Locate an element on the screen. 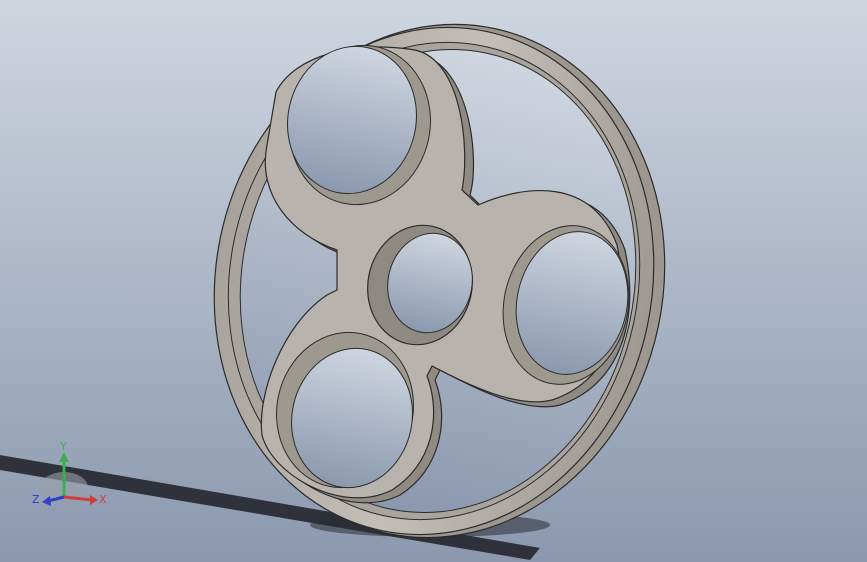 The width and height of the screenshot is (867, 562). x-axis-arrow is located at coordinates (94, 500).